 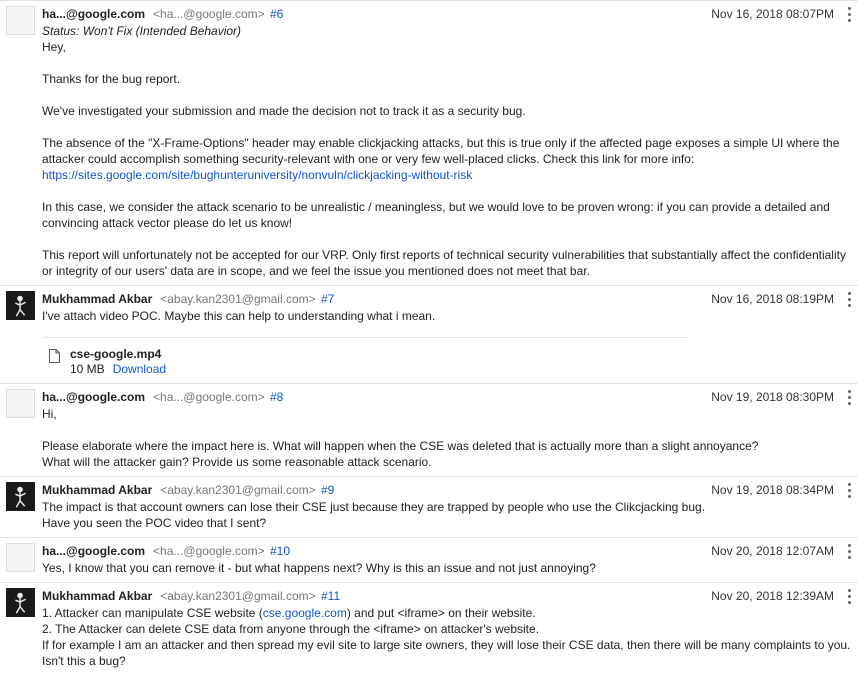 I want to click on comment-date: Nov 19, 2018 08:34PM, so click(x=772, y=490).